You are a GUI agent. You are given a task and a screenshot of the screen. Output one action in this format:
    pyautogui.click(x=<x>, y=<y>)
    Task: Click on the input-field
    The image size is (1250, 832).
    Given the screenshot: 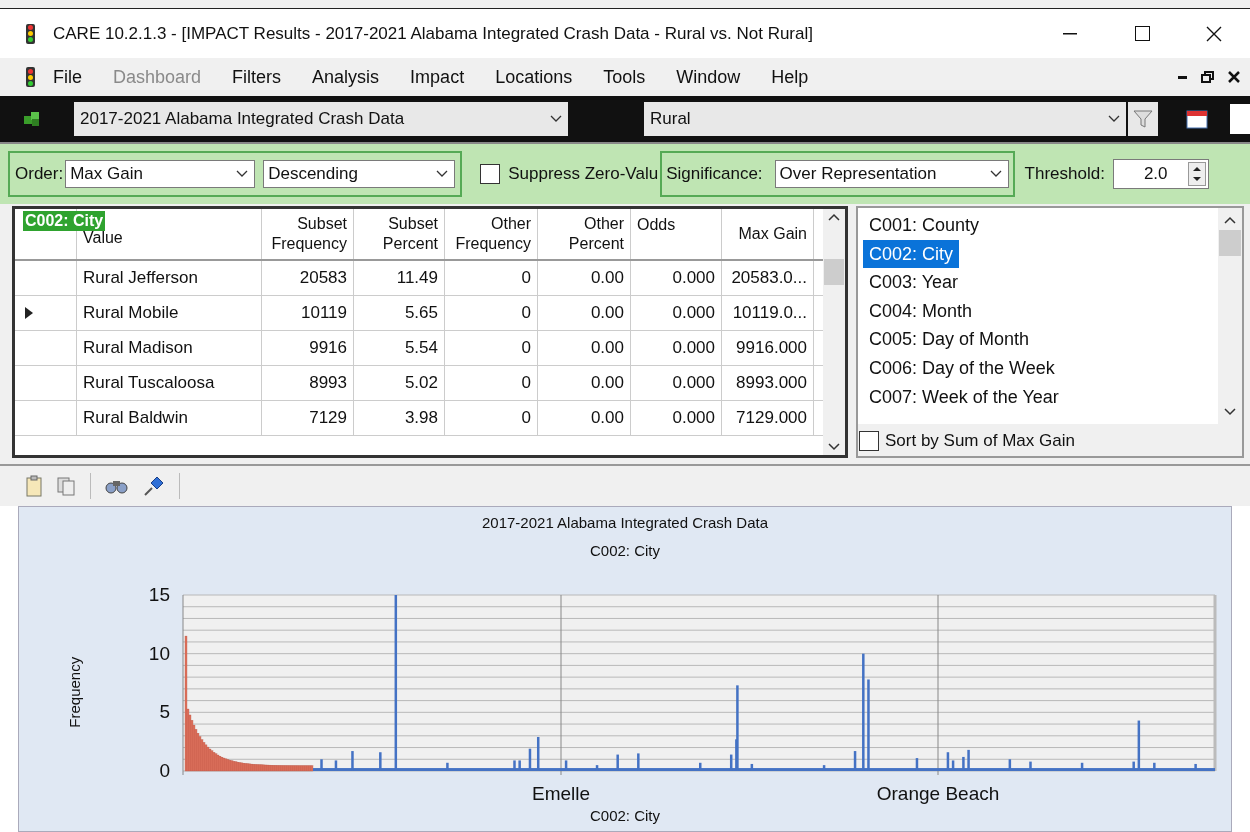 What is the action you would take?
    pyautogui.click(x=1240, y=119)
    